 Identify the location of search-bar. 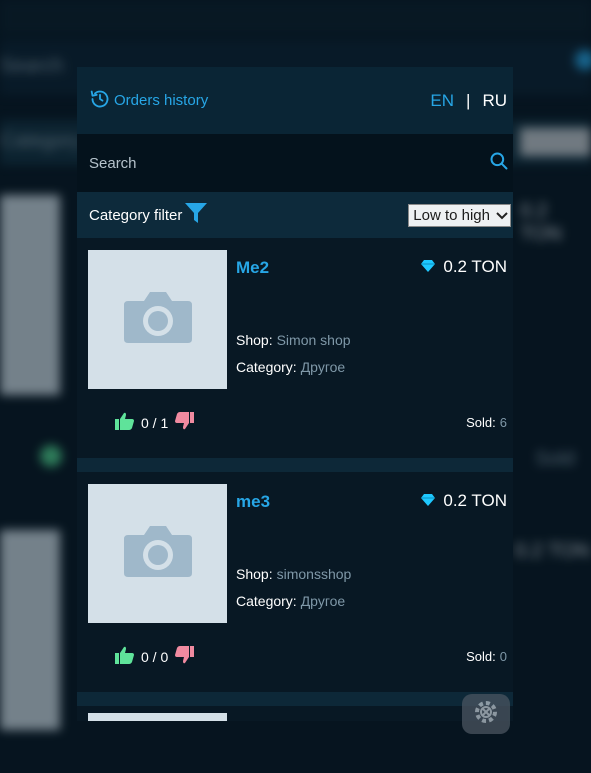
(295, 163).